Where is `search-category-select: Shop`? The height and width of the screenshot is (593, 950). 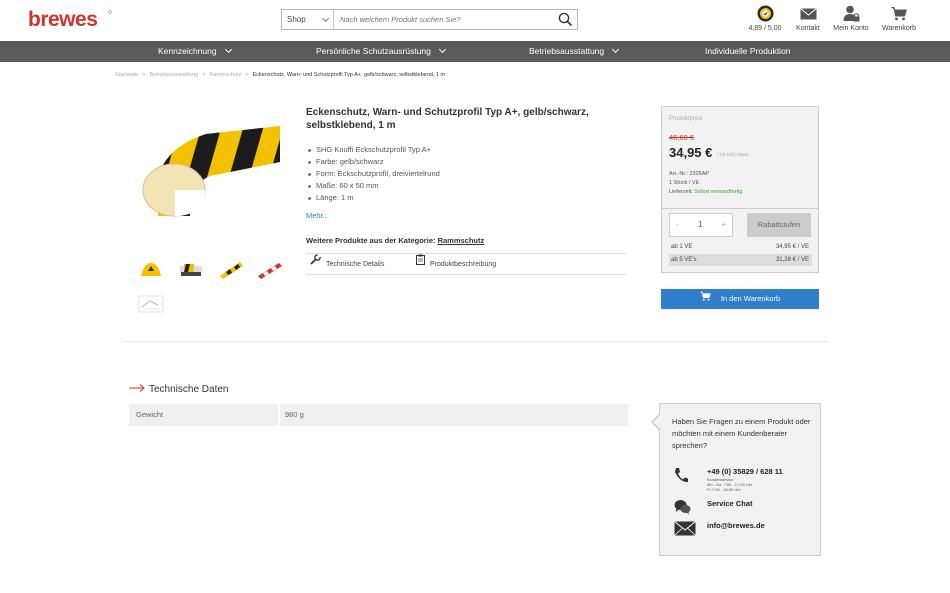 search-category-select: Shop is located at coordinates (308, 19).